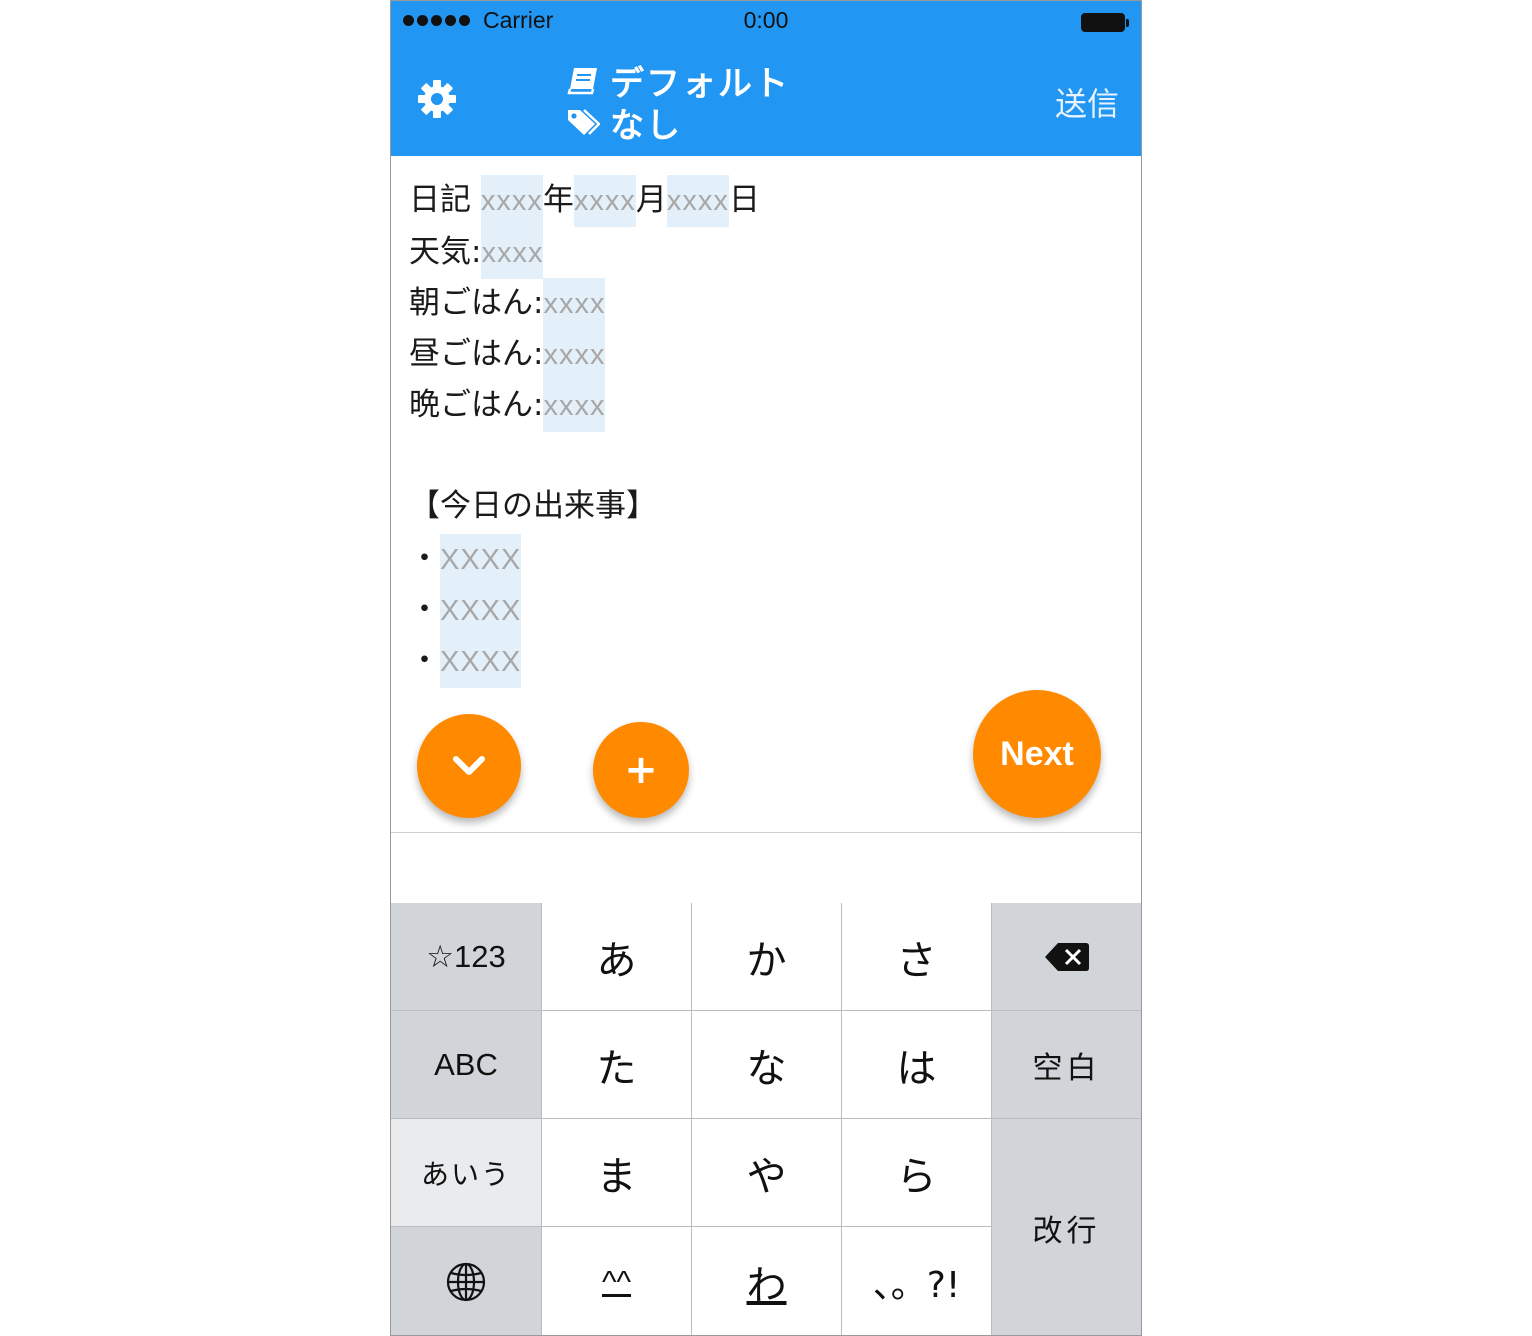  Describe the element at coordinates (445, 252) in the screenshot. I see `line-label: 天気:` at that location.